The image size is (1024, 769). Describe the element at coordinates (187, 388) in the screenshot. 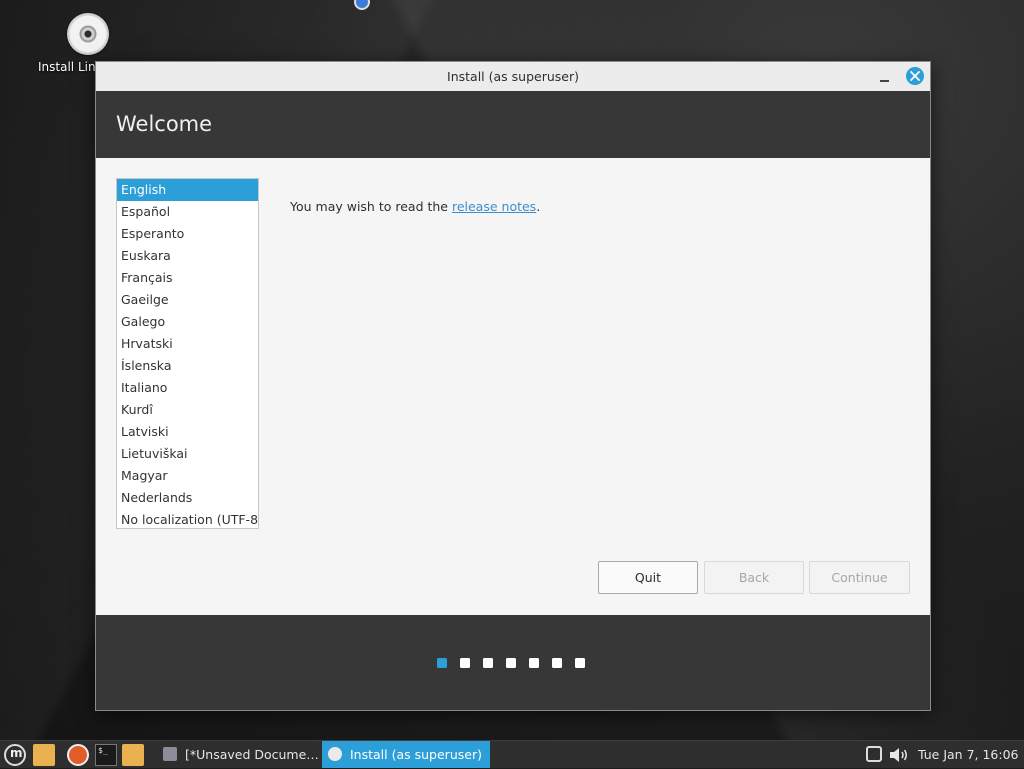

I see `language-item: Italiano` at that location.